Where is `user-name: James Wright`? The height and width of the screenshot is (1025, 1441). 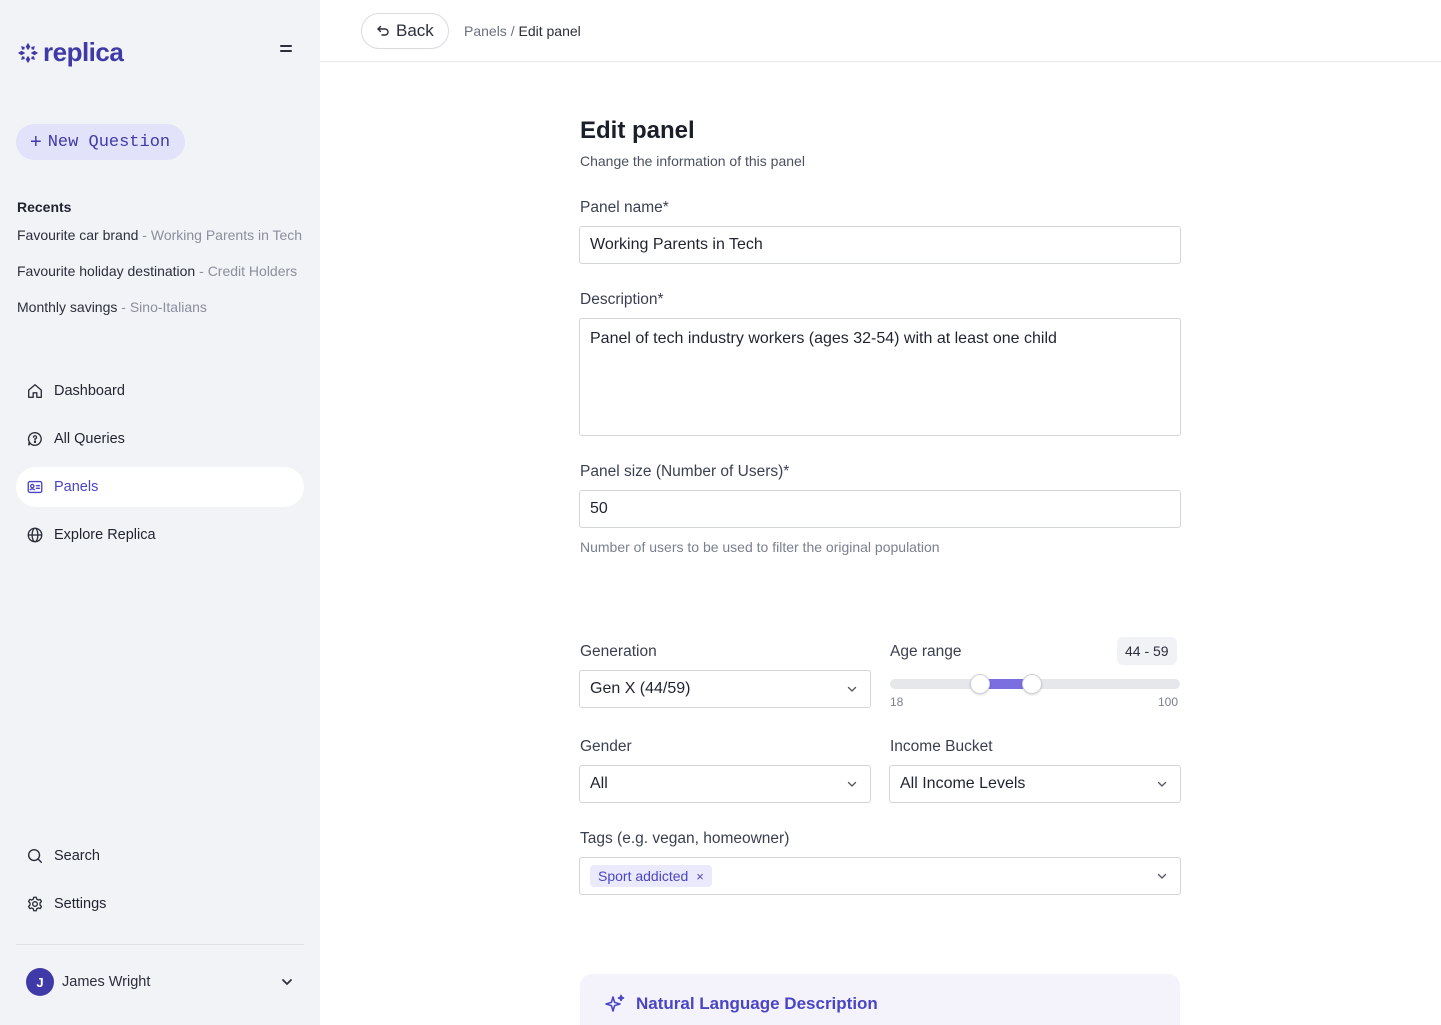
user-name: James Wright is located at coordinates (106, 982).